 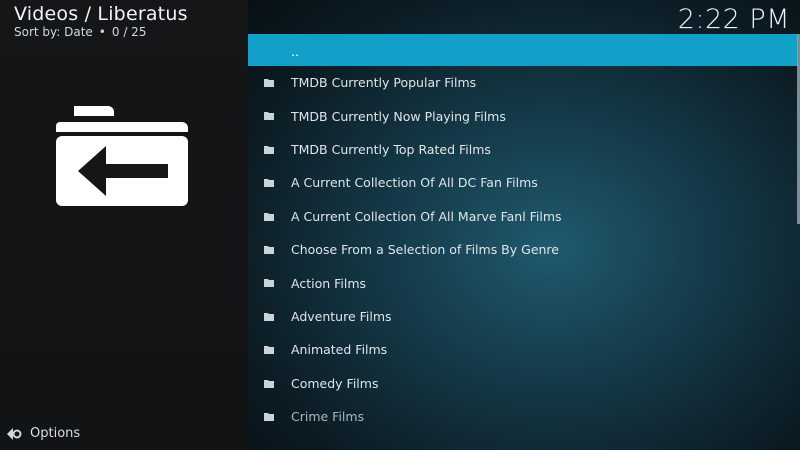 I want to click on list-item: A Current Collection Of All DC Fan Films, so click(x=523, y=182).